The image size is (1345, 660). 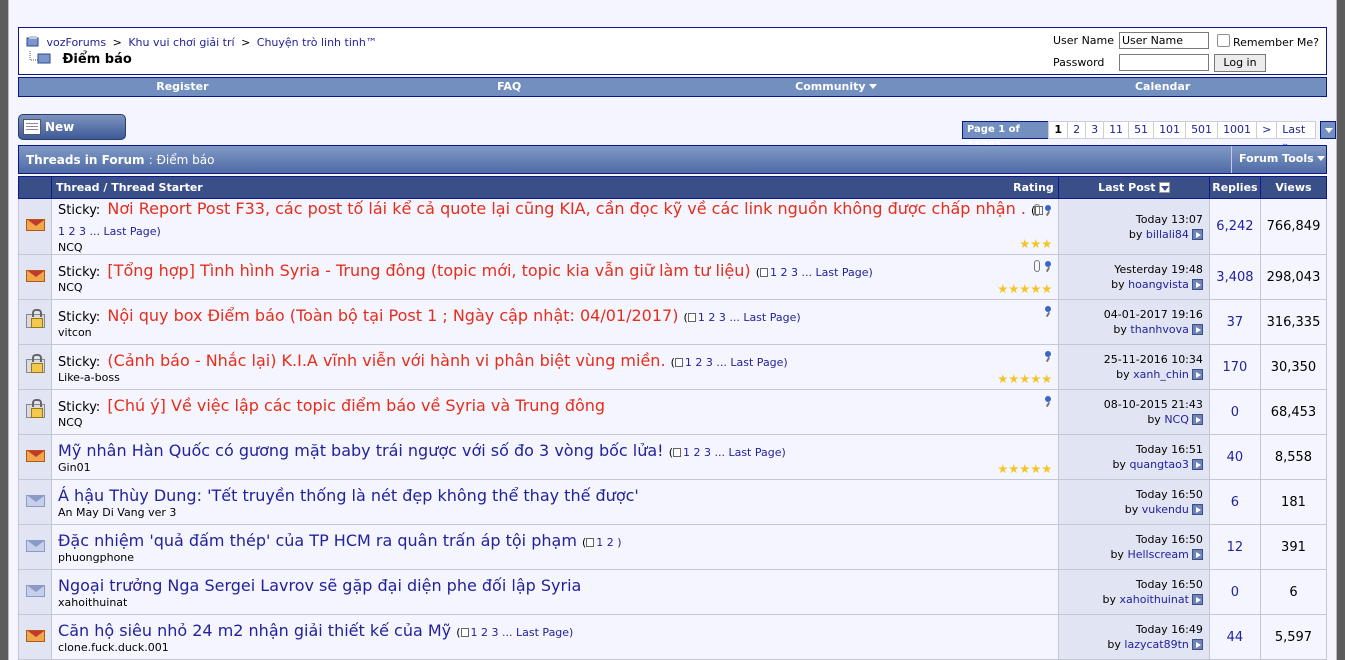 What do you see at coordinates (1278, 159) in the screenshot?
I see `forum-tools-button: Forum Tools` at bounding box center [1278, 159].